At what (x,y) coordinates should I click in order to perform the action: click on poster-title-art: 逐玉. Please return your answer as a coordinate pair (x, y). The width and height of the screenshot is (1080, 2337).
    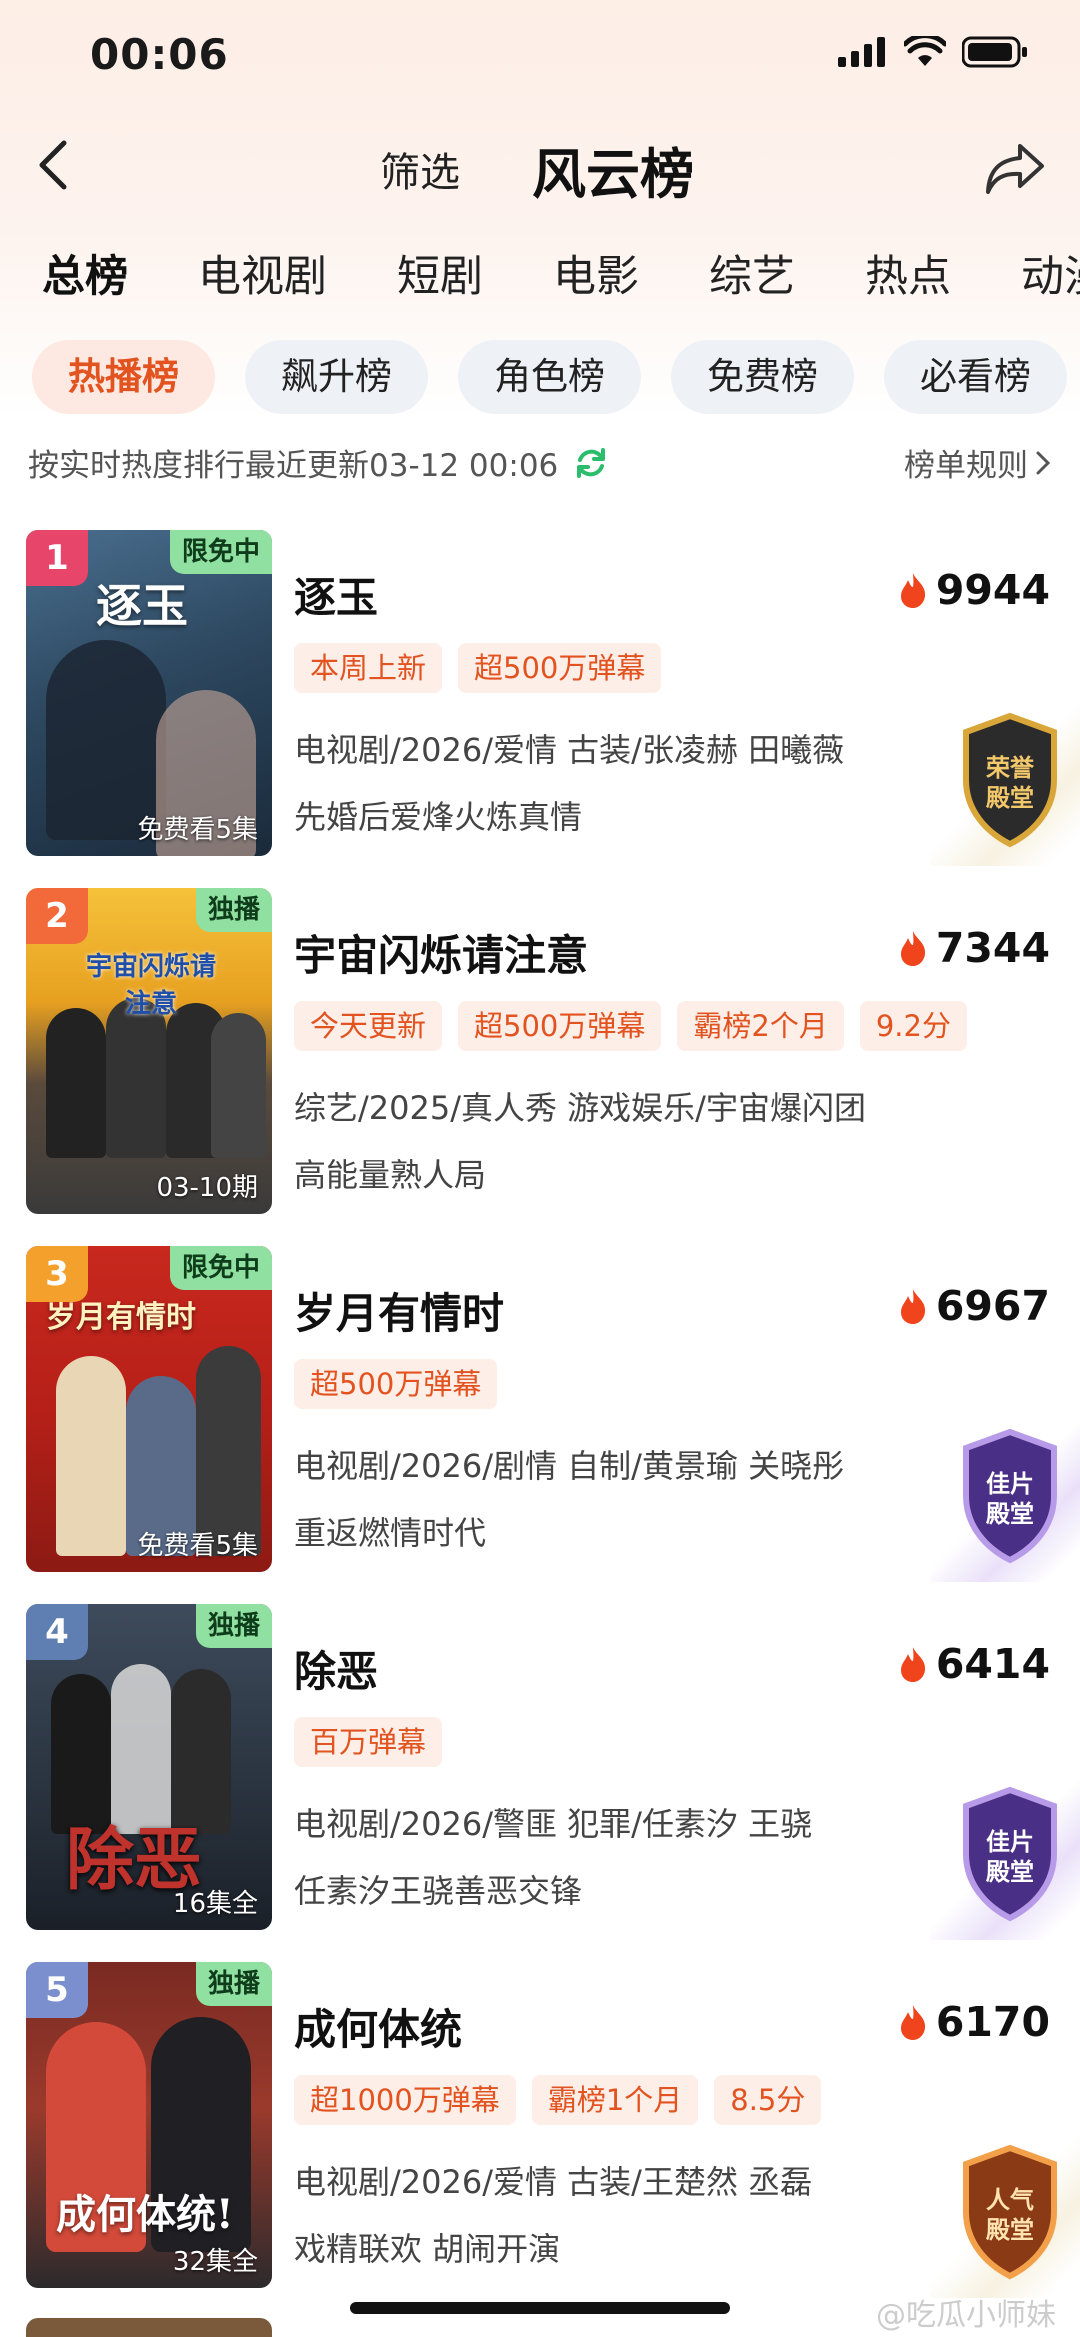
    Looking at the image, I should click on (142, 606).